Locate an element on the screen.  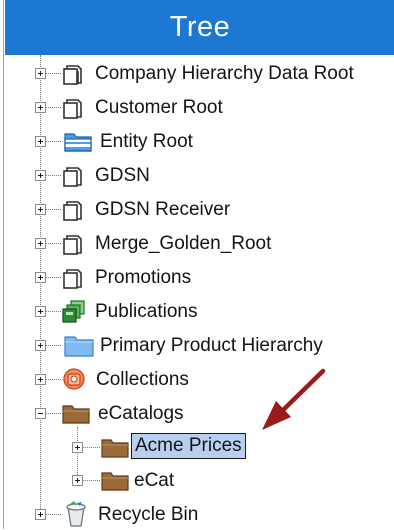
tree-item-publications: Publications is located at coordinates (199, 311).